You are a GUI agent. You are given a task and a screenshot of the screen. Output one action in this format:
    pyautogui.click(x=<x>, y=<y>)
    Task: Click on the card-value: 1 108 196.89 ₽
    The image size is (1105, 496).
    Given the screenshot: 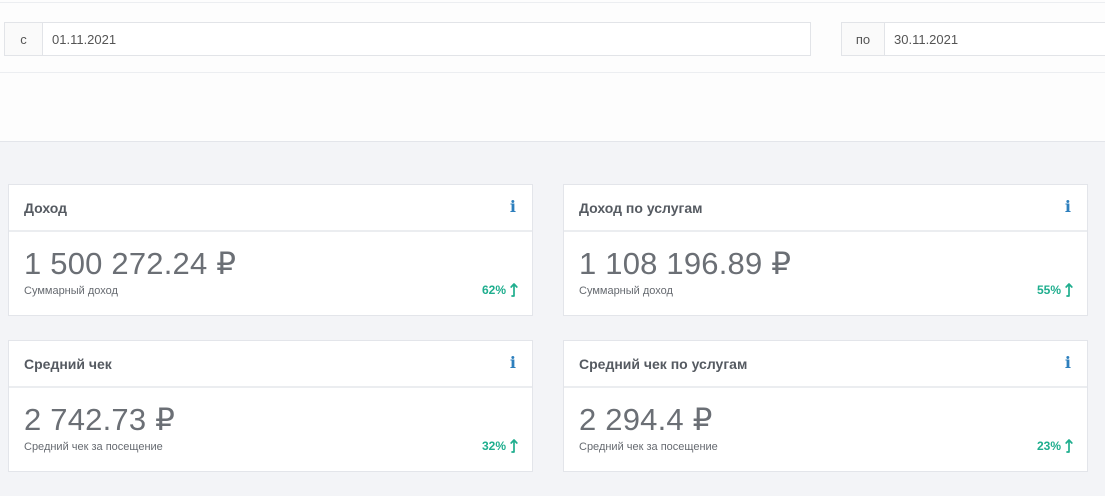 What is the action you would take?
    pyautogui.click(x=685, y=263)
    